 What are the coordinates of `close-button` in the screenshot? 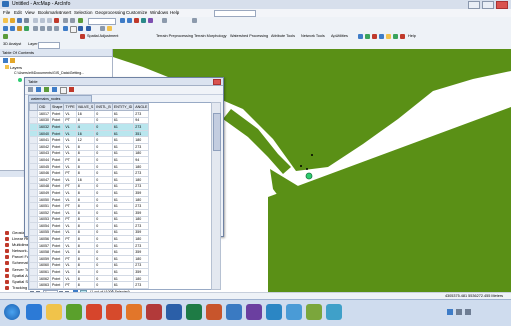 It's located at (502, 5).